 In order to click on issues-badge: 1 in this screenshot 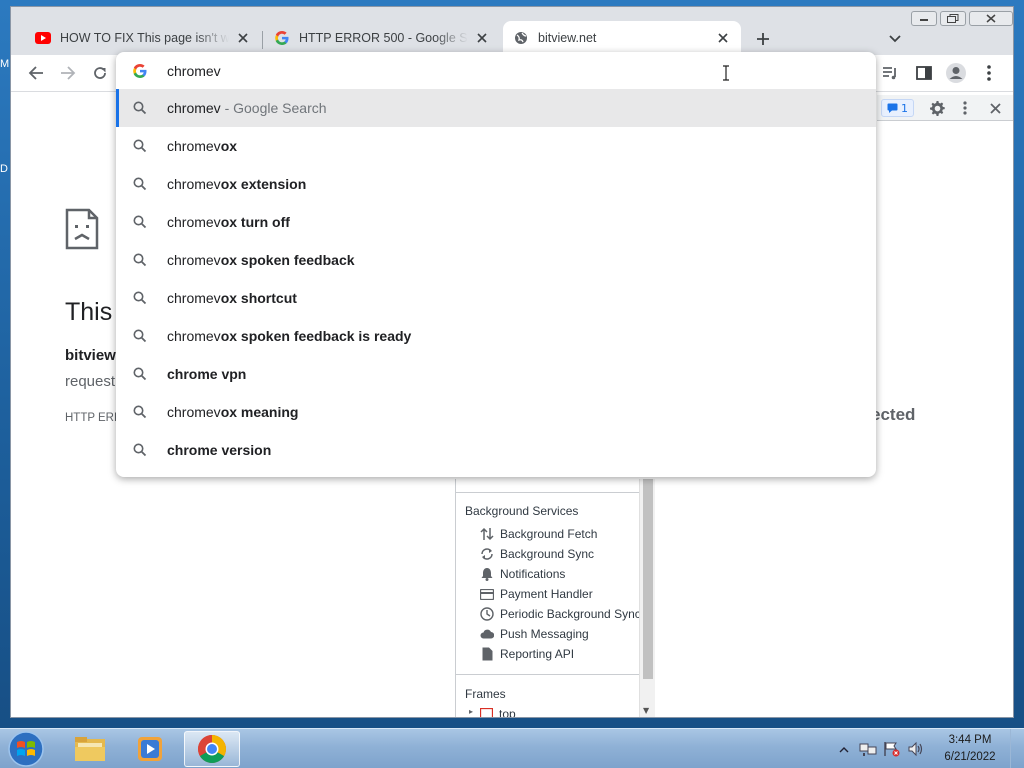, I will do `click(897, 108)`.